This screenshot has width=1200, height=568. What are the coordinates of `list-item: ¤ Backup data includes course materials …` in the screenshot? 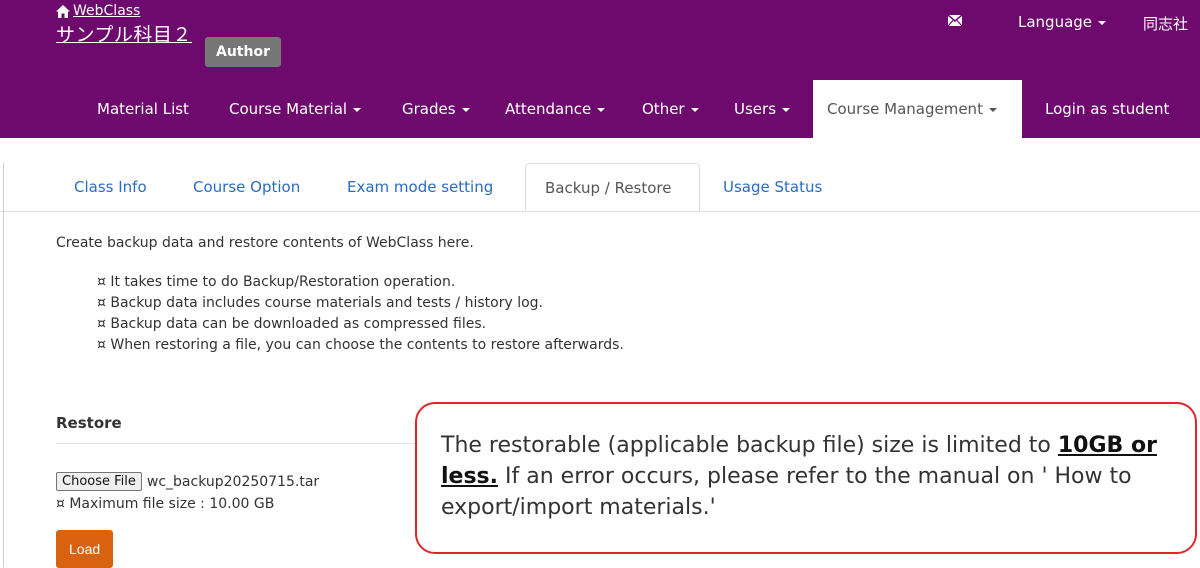 It's located at (320, 303).